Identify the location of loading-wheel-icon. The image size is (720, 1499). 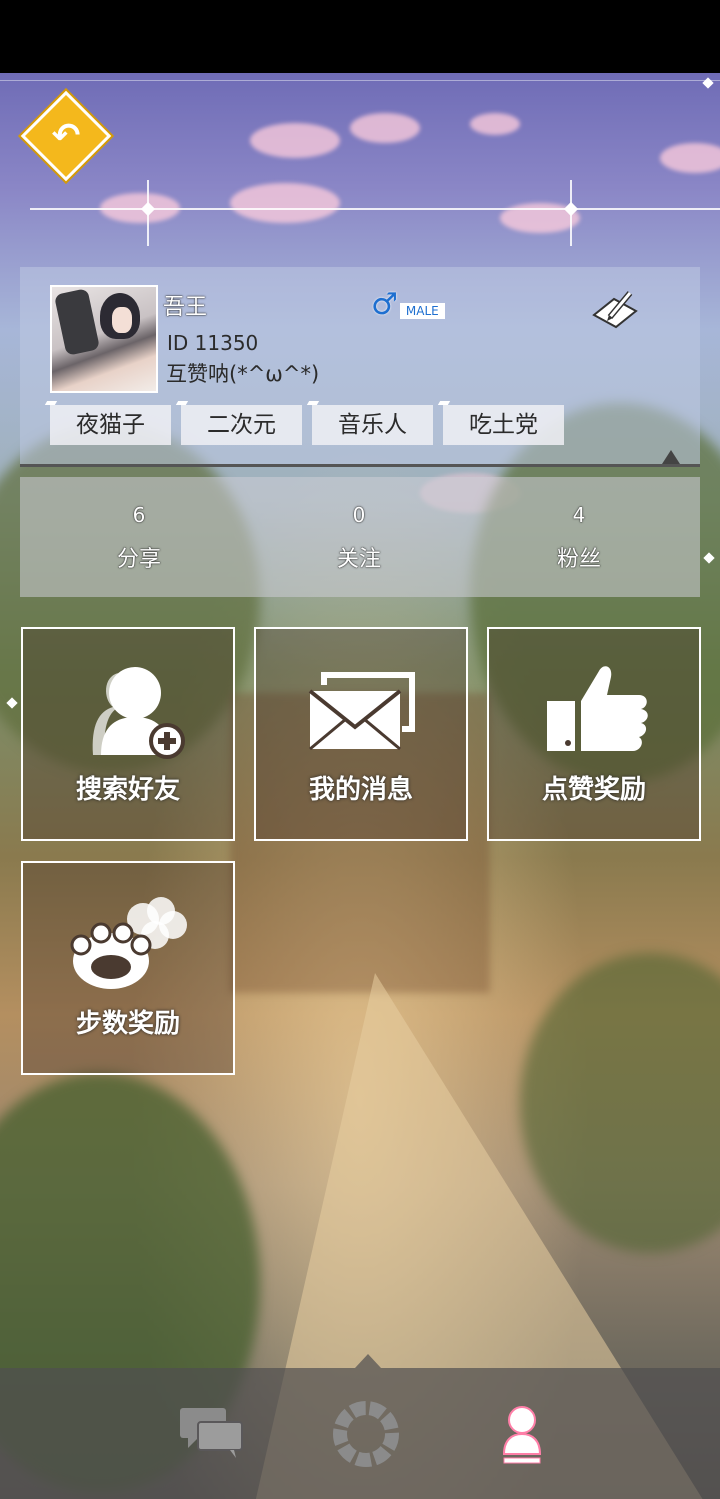
(366, 1434).